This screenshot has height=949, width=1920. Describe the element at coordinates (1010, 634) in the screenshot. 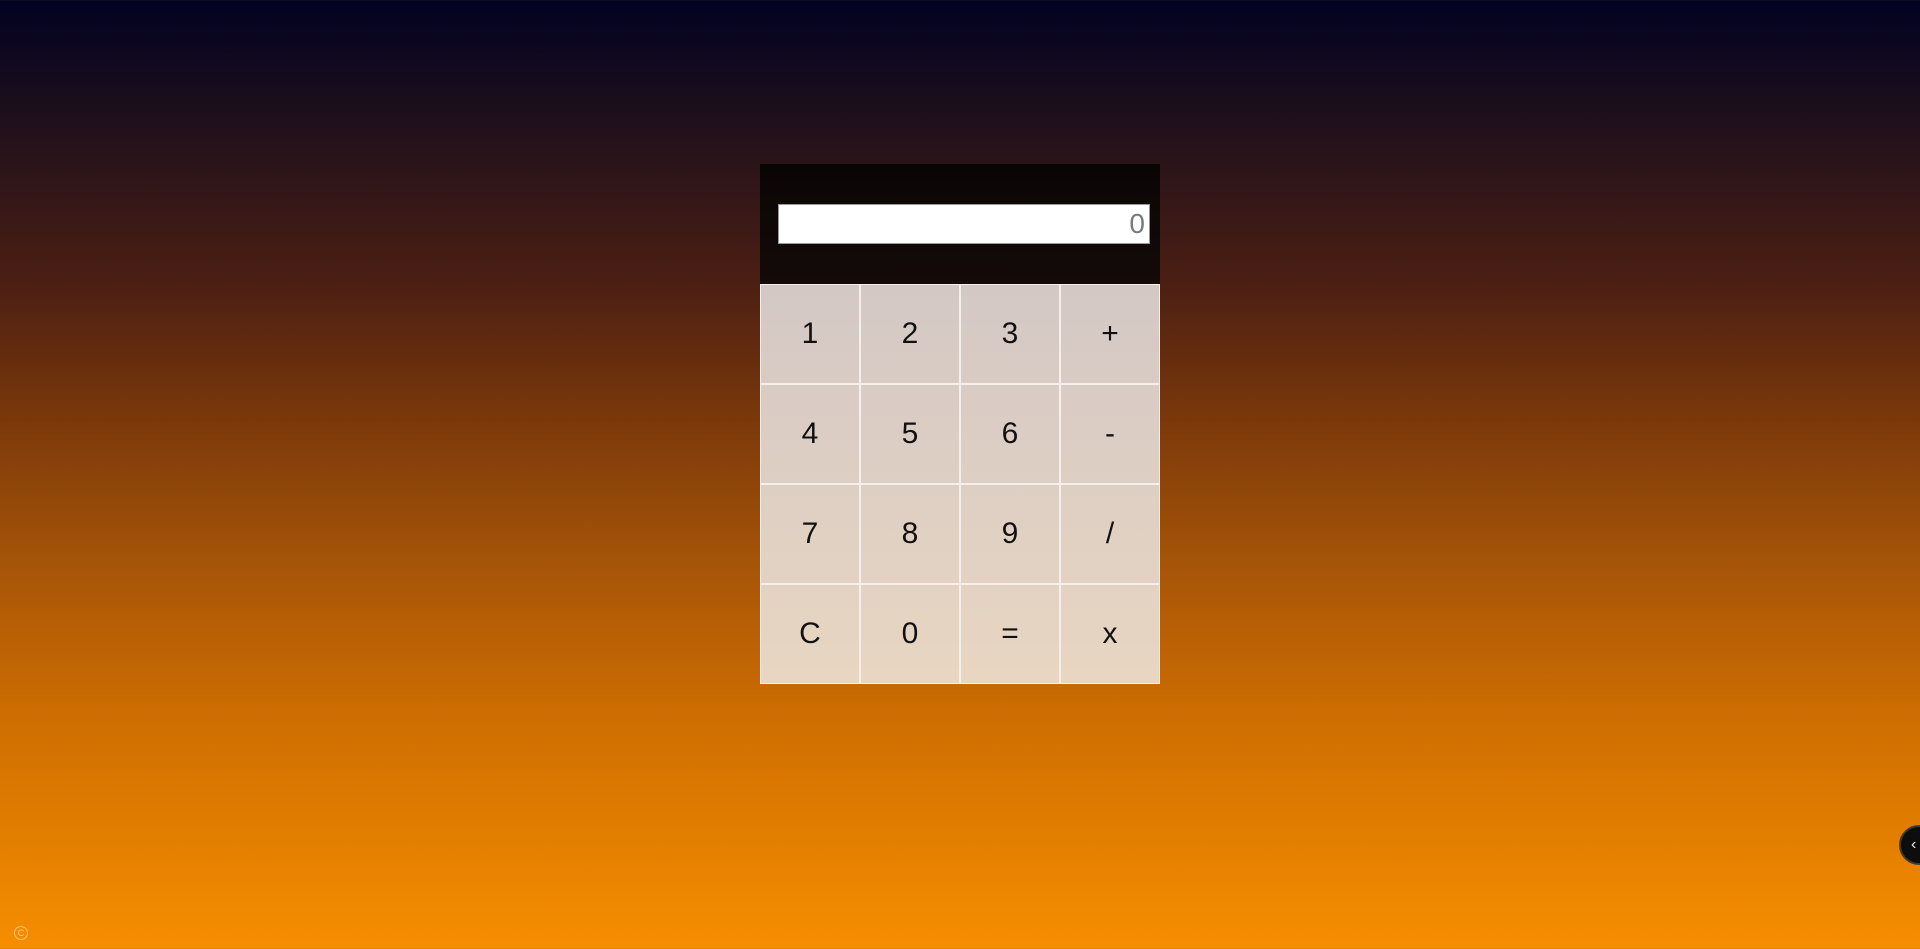

I see `key-equals: =` at that location.